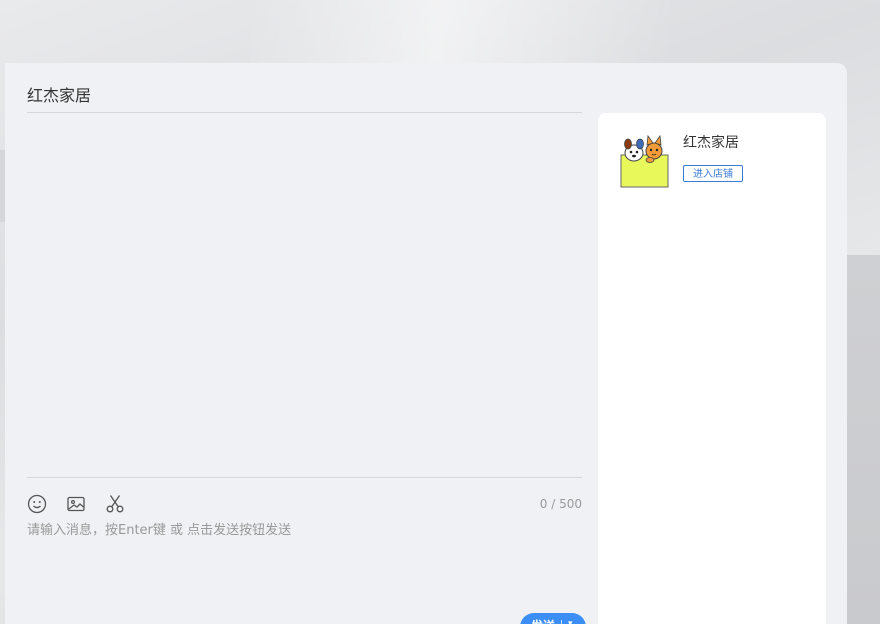 This screenshot has width=880, height=624. What do you see at coordinates (59, 95) in the screenshot?
I see `chat-shop-title: 红杰家居` at bounding box center [59, 95].